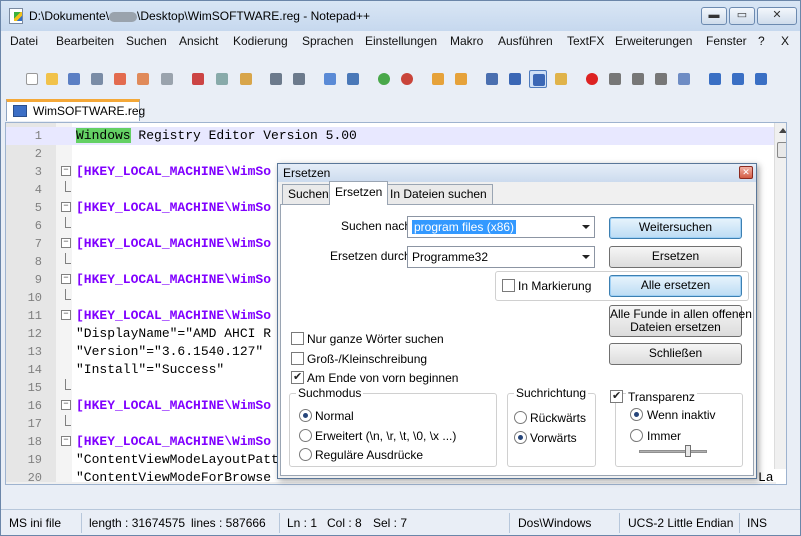 This screenshot has height=536, width=801. I want to click on menu-textfx: TextFX, so click(585, 41).